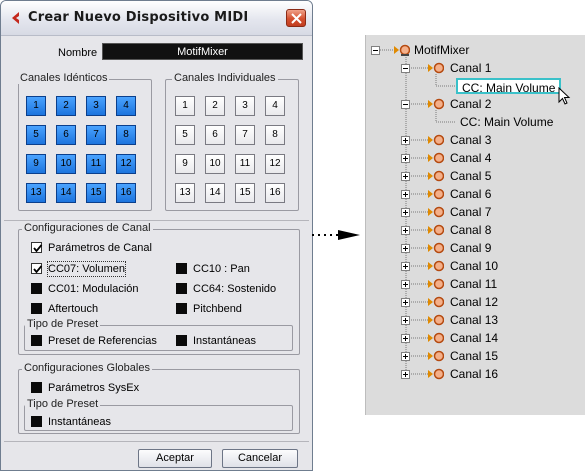  I want to click on identical-channel-button: 6, so click(66, 135).